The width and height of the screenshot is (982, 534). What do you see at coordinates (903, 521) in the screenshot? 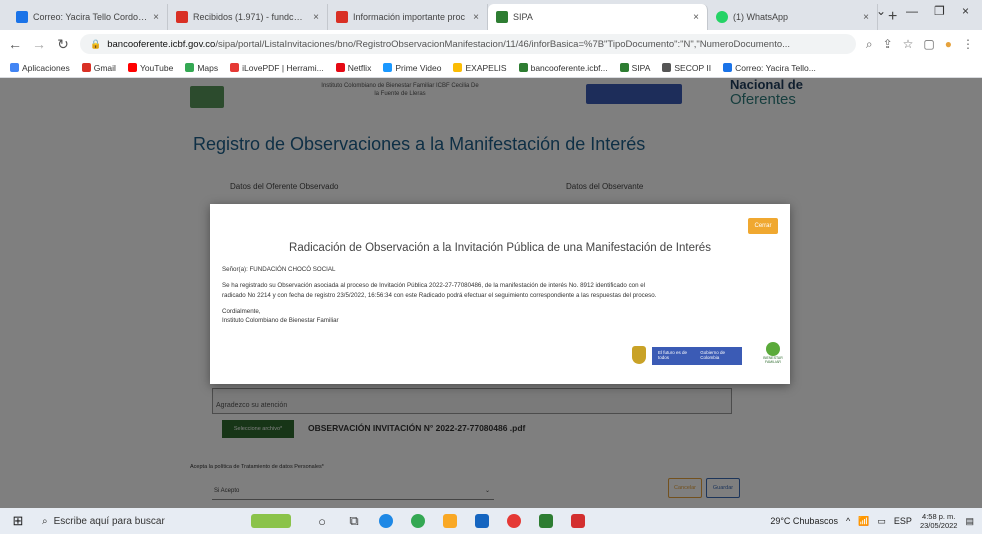
I see `language-indicator: ESP` at bounding box center [903, 521].